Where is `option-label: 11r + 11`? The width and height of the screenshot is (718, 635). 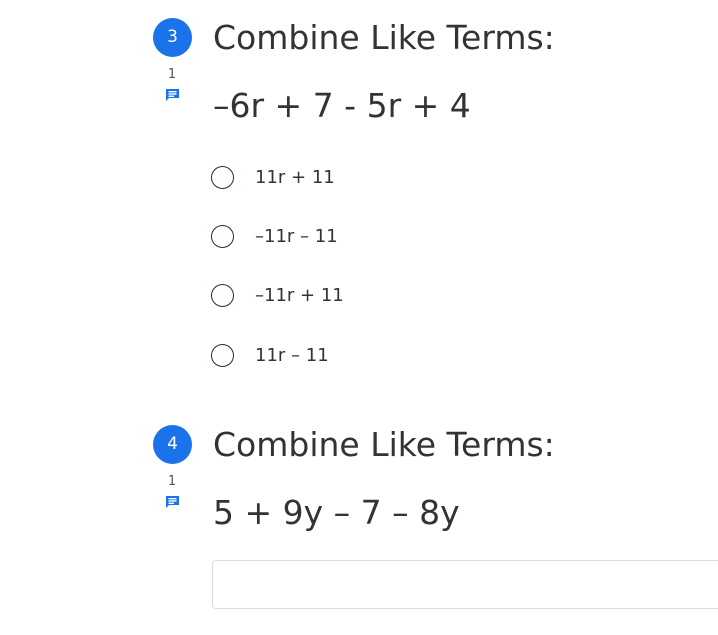 option-label: 11r + 11 is located at coordinates (295, 177).